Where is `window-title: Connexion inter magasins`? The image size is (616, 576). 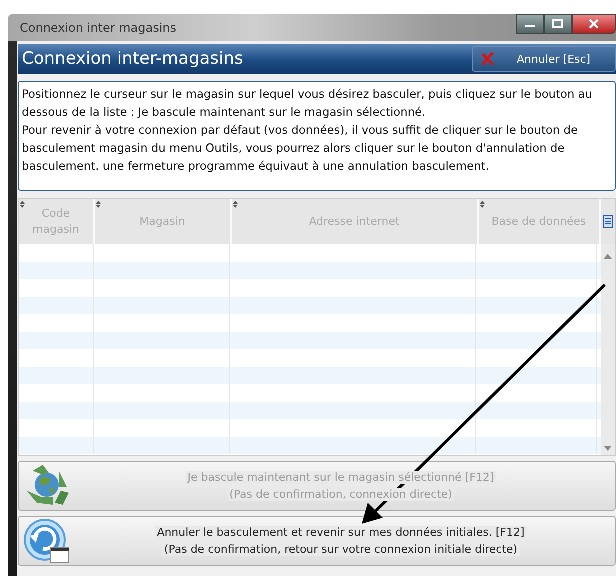
window-title: Connexion inter magasins is located at coordinates (98, 27).